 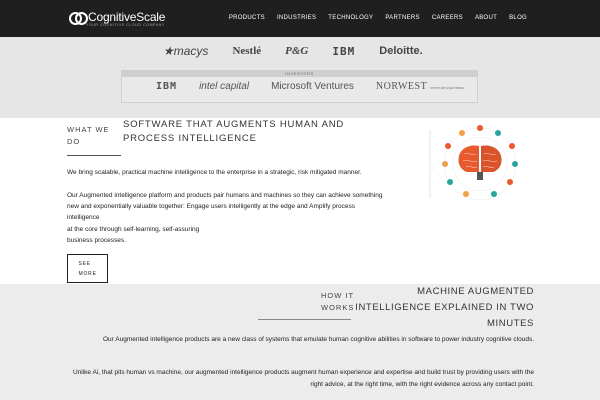 What do you see at coordinates (83, 218) in the screenshot?
I see `body-line: intelligence` at bounding box center [83, 218].